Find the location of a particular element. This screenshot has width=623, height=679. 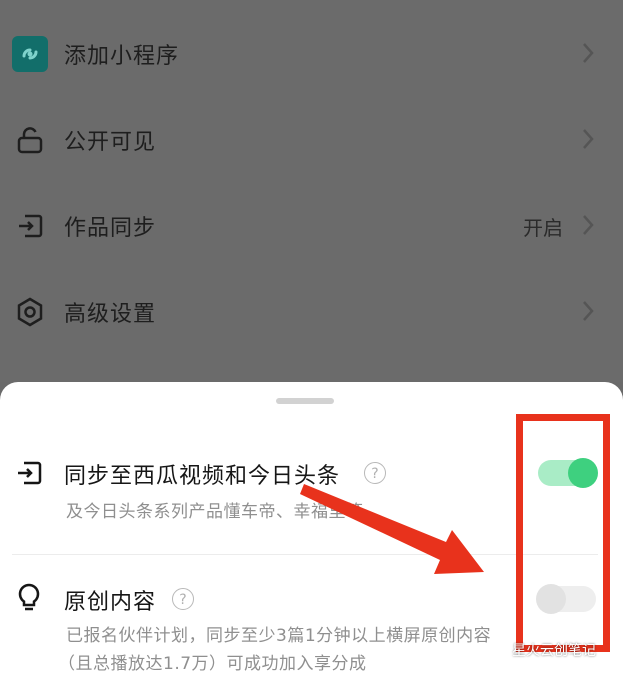

wechat-icon is located at coordinates (494, 650).